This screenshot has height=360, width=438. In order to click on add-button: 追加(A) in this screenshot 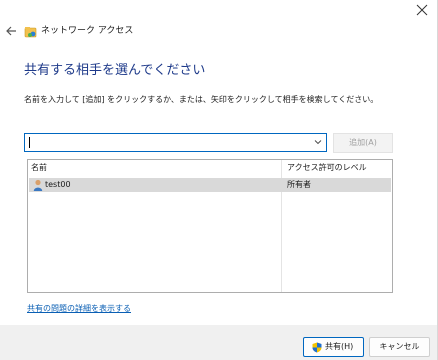, I will do `click(363, 143)`.